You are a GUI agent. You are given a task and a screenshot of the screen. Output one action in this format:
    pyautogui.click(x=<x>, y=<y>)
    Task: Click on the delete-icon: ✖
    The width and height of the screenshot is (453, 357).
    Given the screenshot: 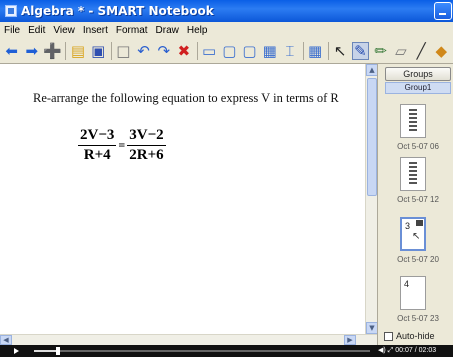 What is the action you would take?
    pyautogui.click(x=183, y=51)
    